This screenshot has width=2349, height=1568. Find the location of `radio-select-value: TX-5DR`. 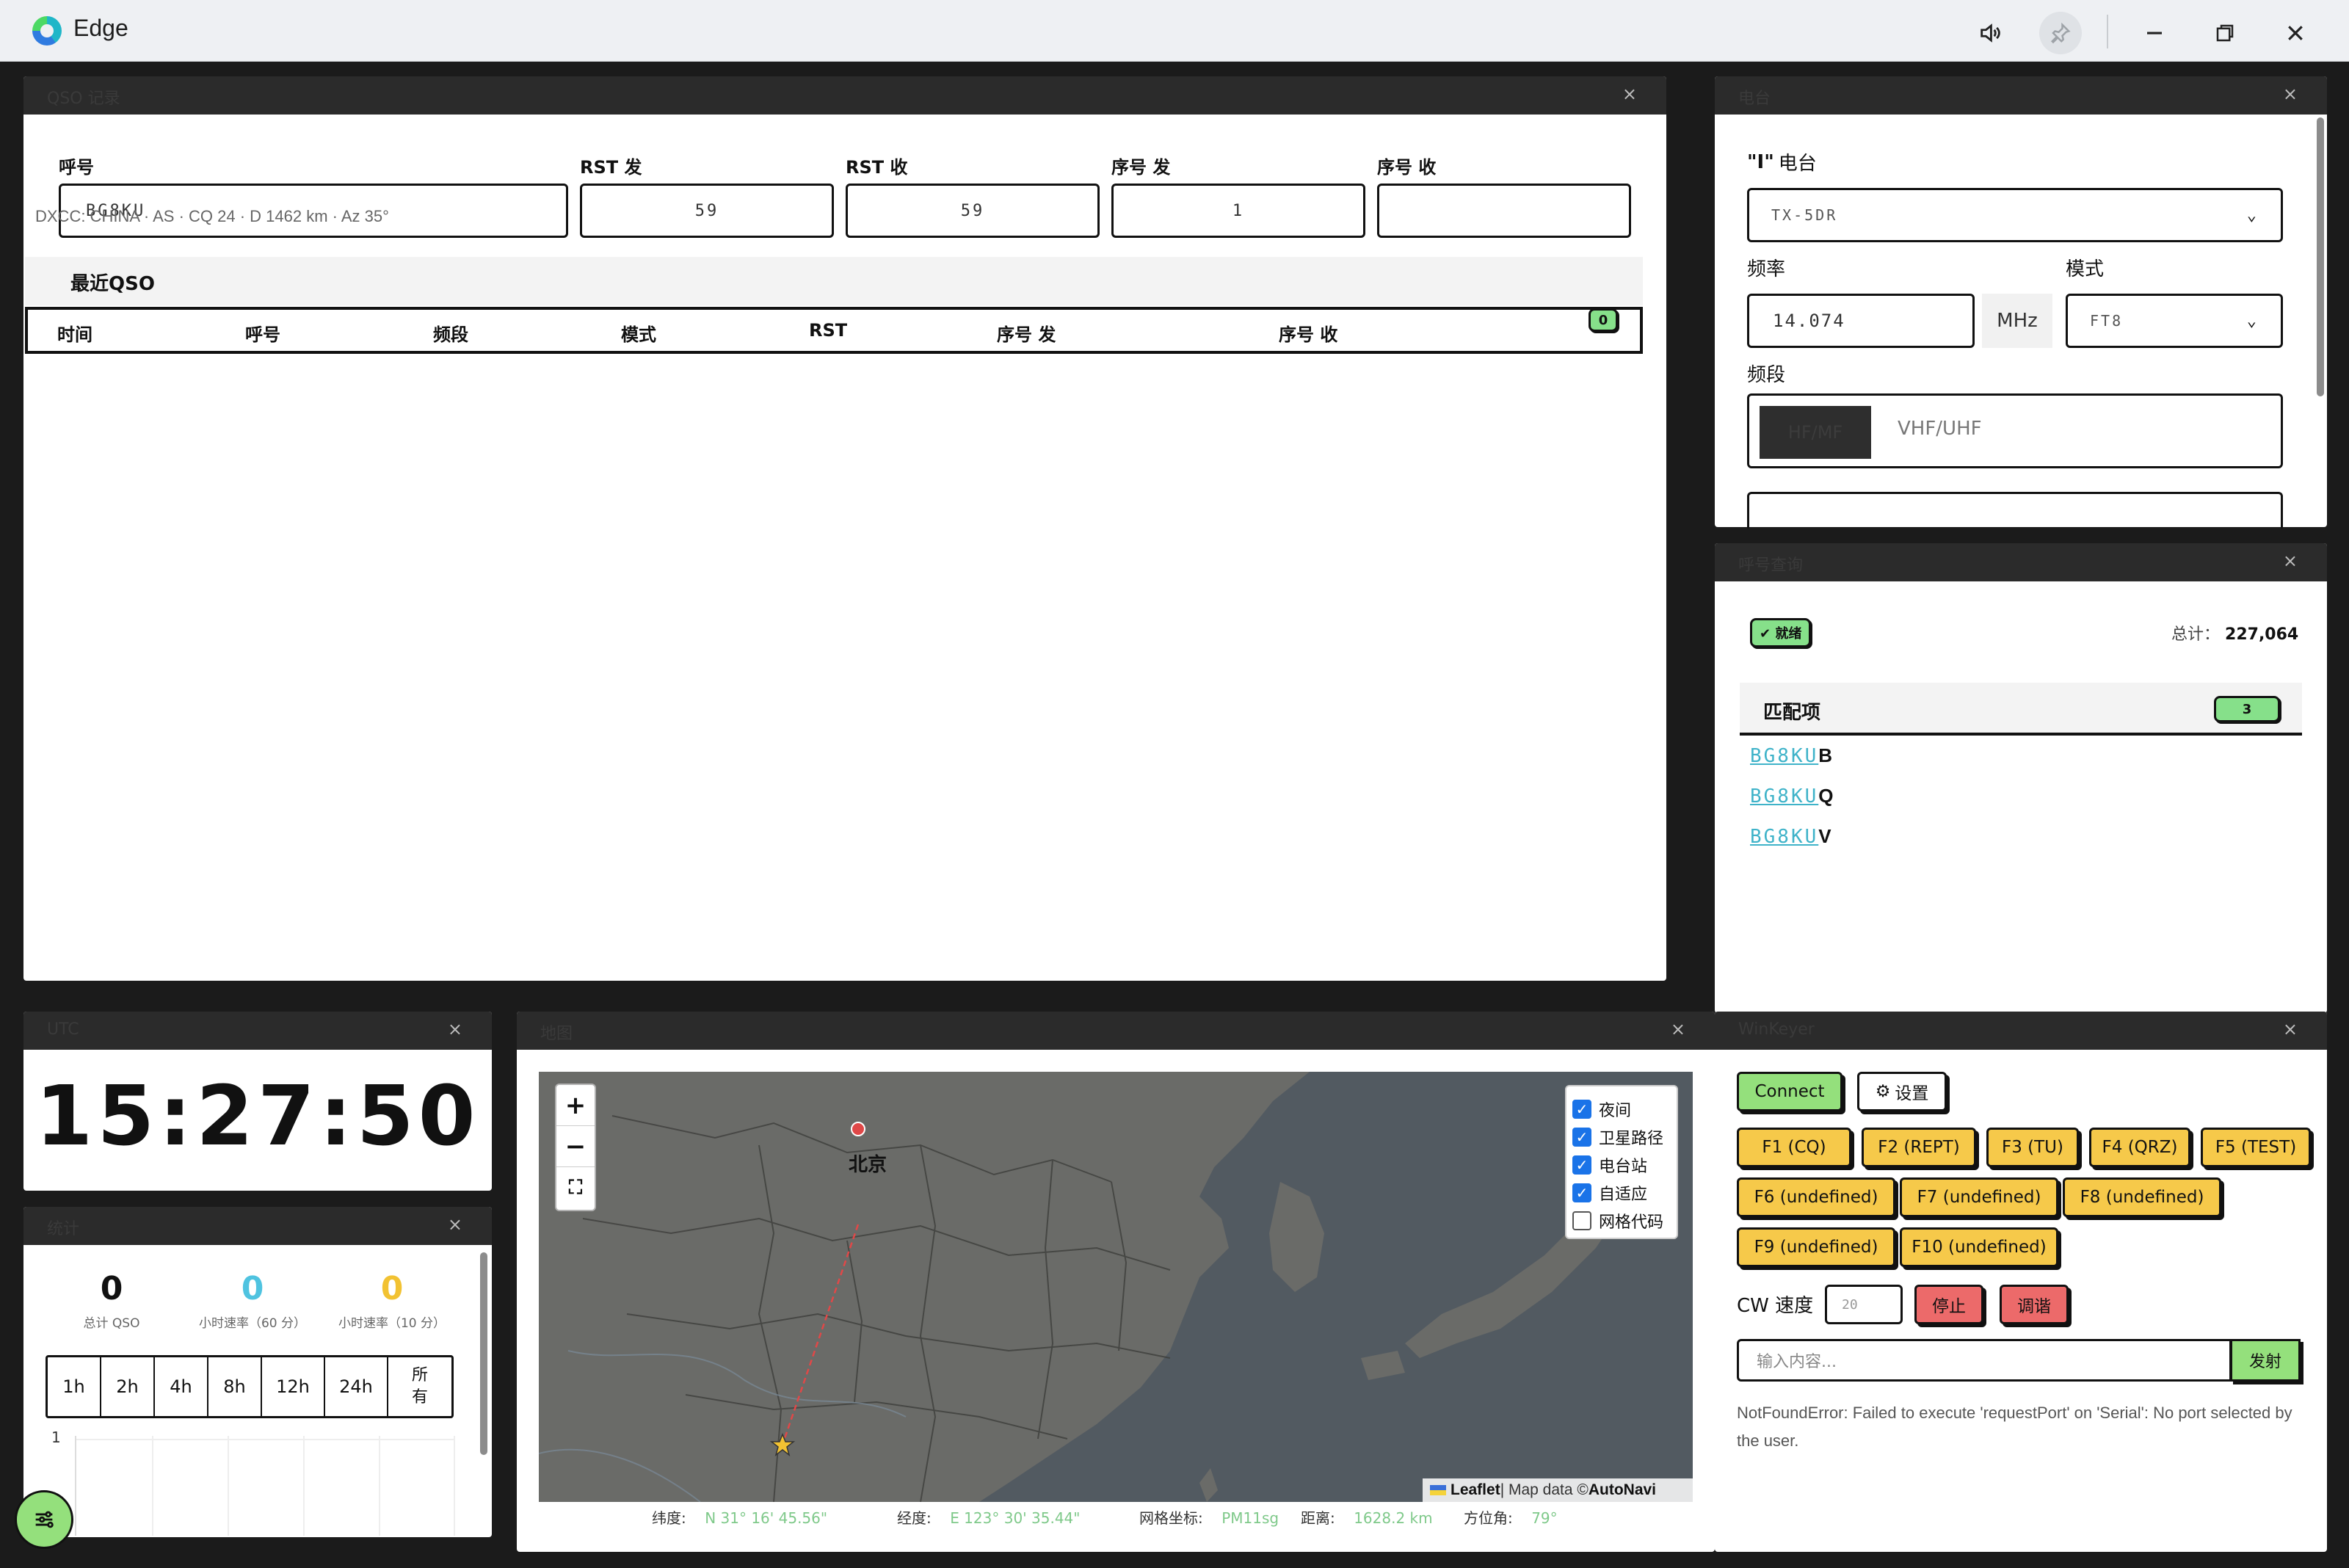

radio-select-value: TX-5DR is located at coordinates (1804, 215).